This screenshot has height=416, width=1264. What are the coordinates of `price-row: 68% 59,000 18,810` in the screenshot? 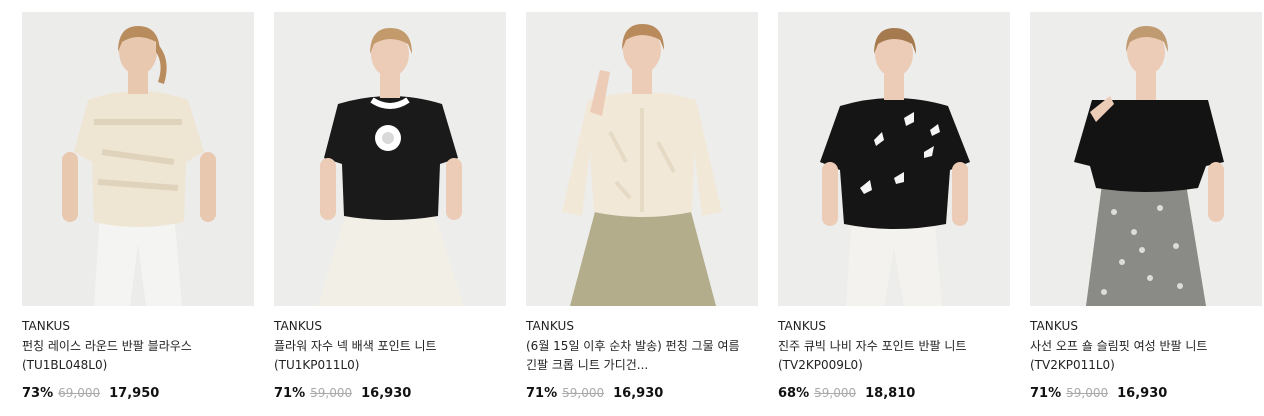 It's located at (894, 393).